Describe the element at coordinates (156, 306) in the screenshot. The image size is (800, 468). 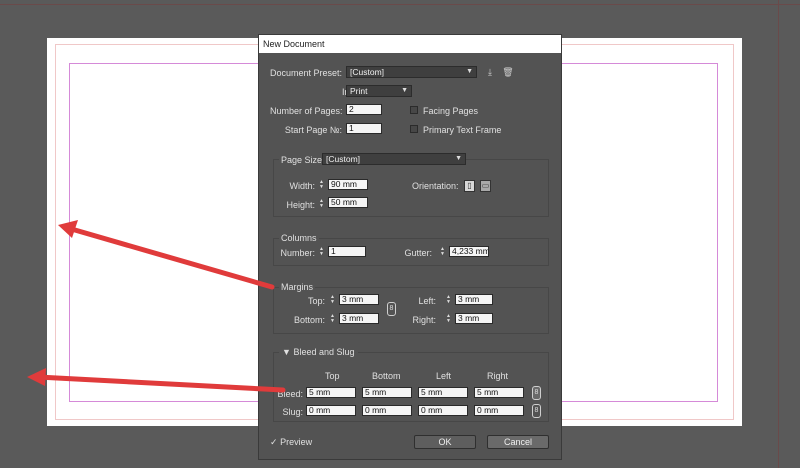
I see `annotation-arrows` at that location.